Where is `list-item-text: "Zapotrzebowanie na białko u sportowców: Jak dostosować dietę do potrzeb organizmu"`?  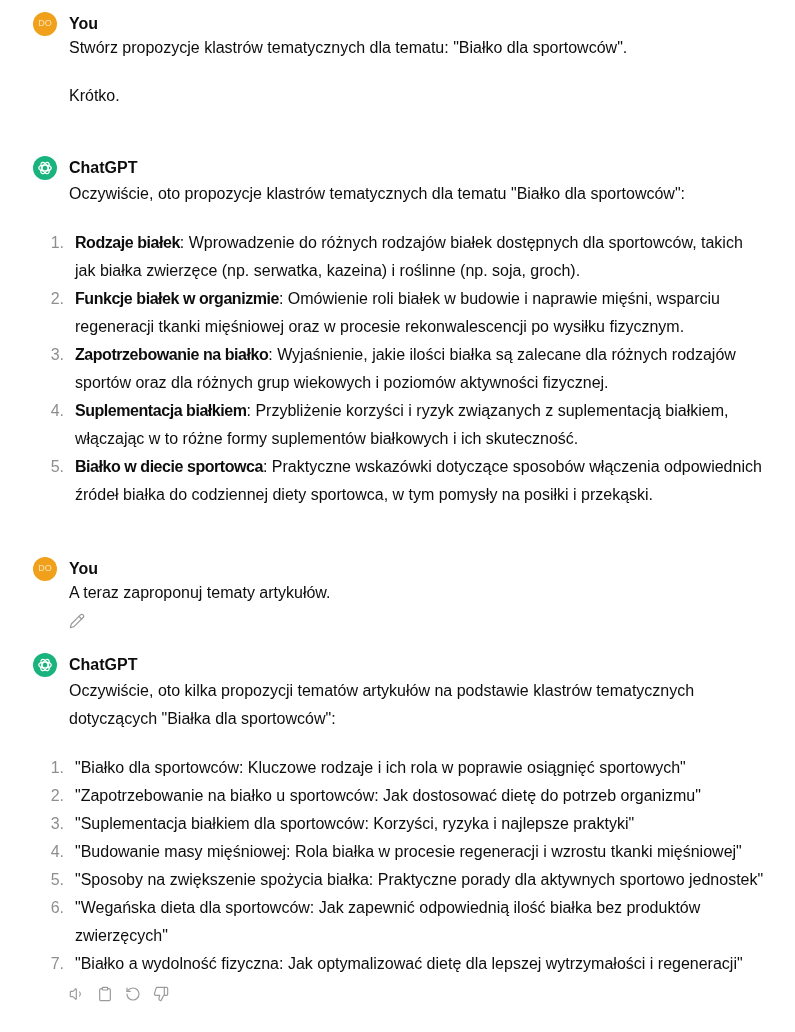
list-item-text: "Zapotrzebowanie na białko u sportowców: Jak dostosować dietę do potrzeb organizmu" is located at coordinates (388, 796).